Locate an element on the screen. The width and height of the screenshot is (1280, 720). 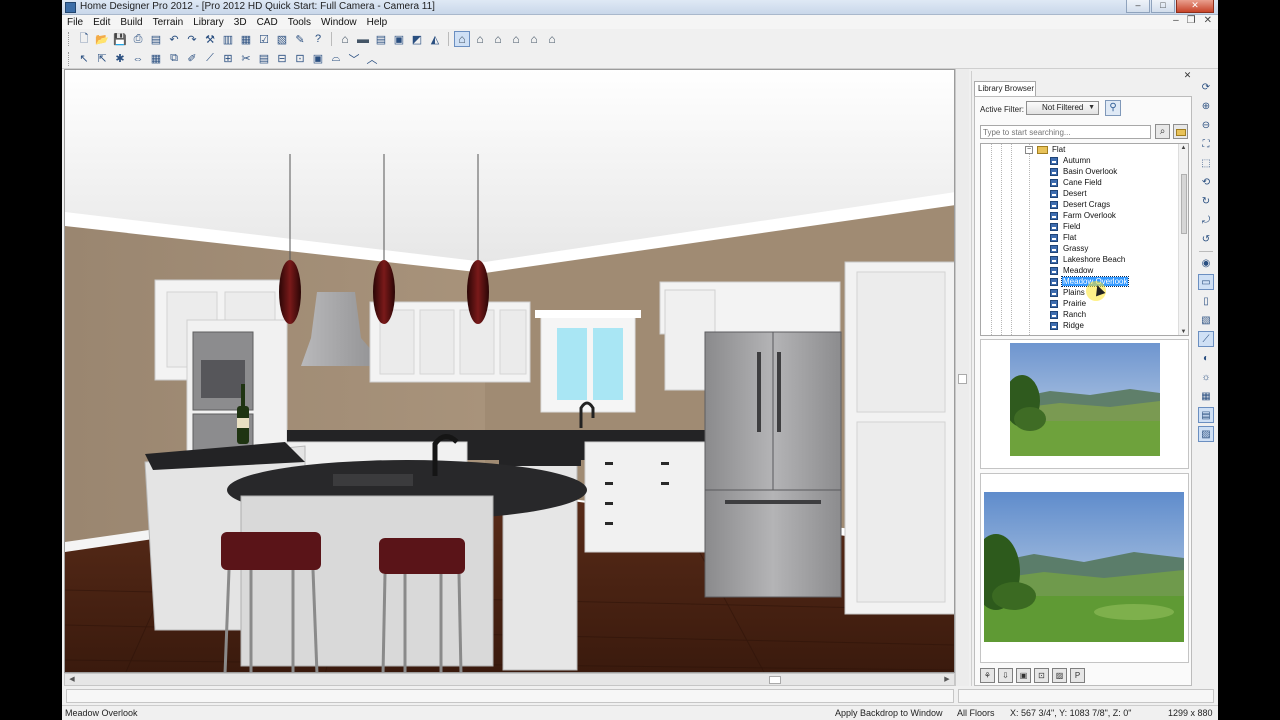
redo-icon: ↷ is located at coordinates (192, 39).